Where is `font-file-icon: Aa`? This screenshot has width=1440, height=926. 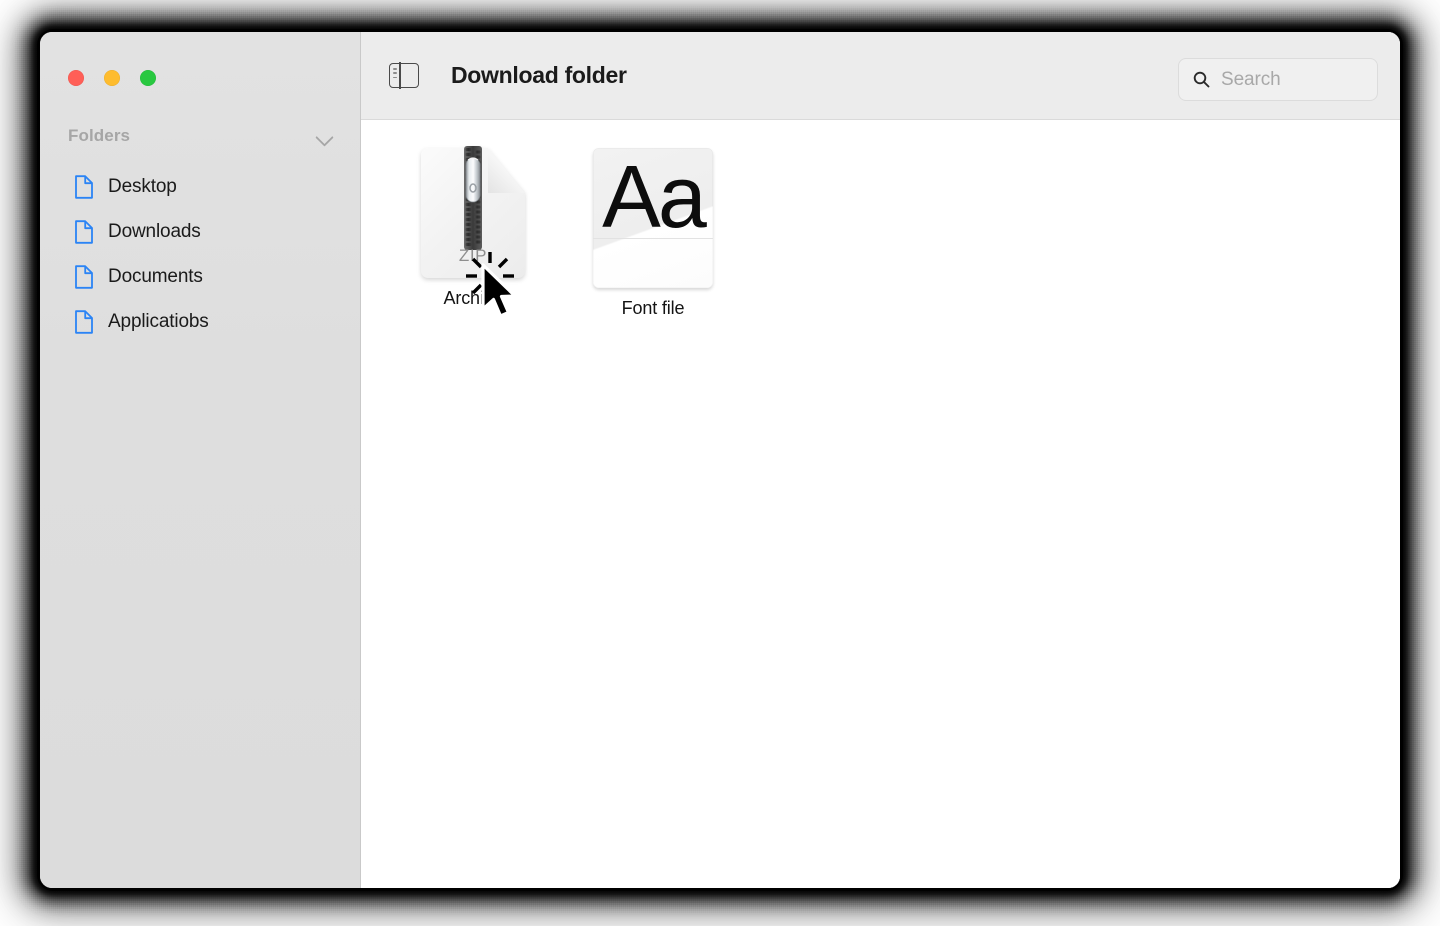 font-file-icon: Aa is located at coordinates (653, 218).